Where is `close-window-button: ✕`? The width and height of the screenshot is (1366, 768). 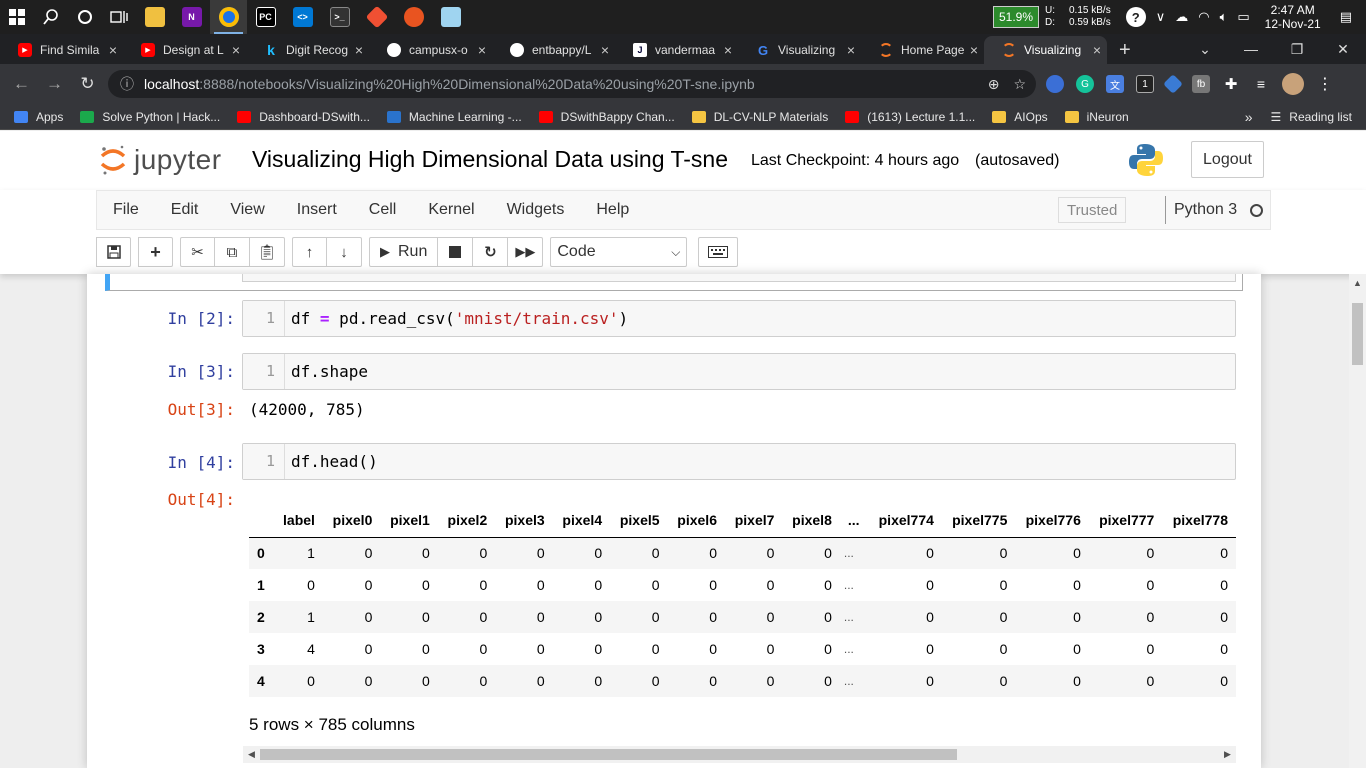 close-window-button: ✕ is located at coordinates (1343, 49).